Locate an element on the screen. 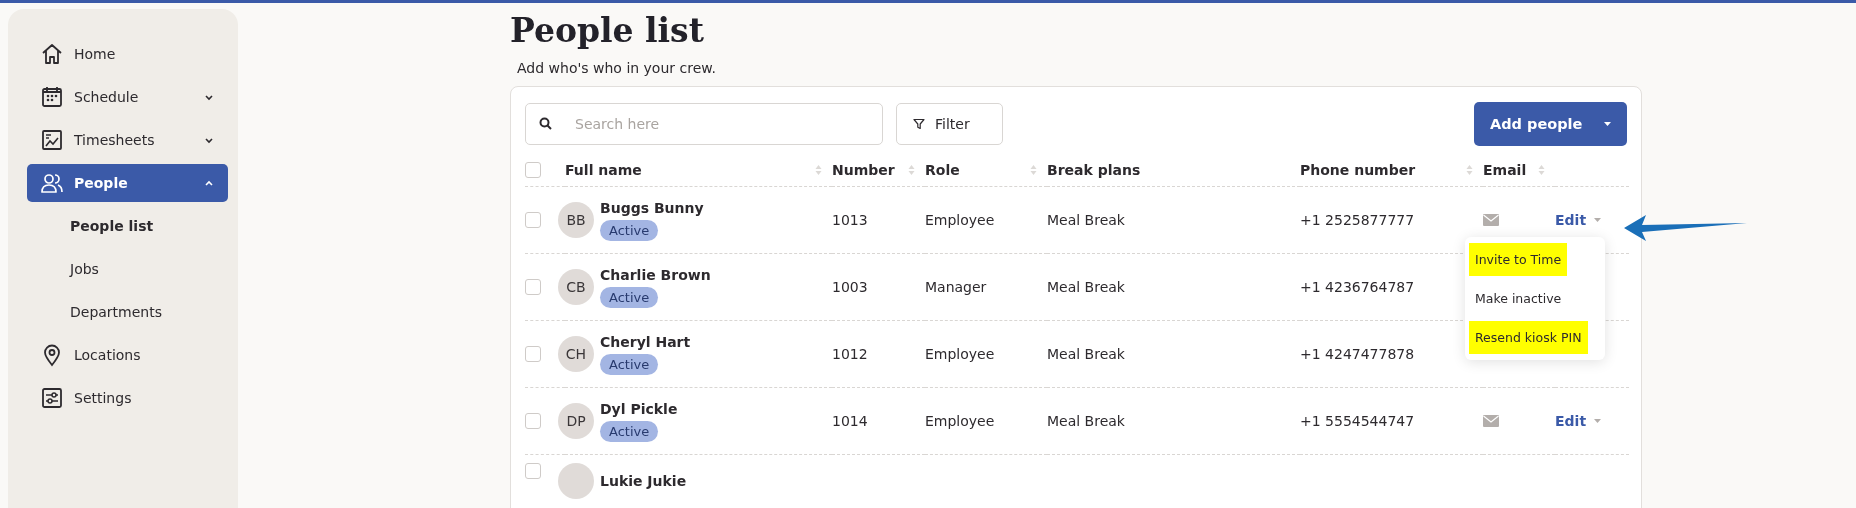  menu-item: Resend kiosk PIN is located at coordinates (1528, 337).